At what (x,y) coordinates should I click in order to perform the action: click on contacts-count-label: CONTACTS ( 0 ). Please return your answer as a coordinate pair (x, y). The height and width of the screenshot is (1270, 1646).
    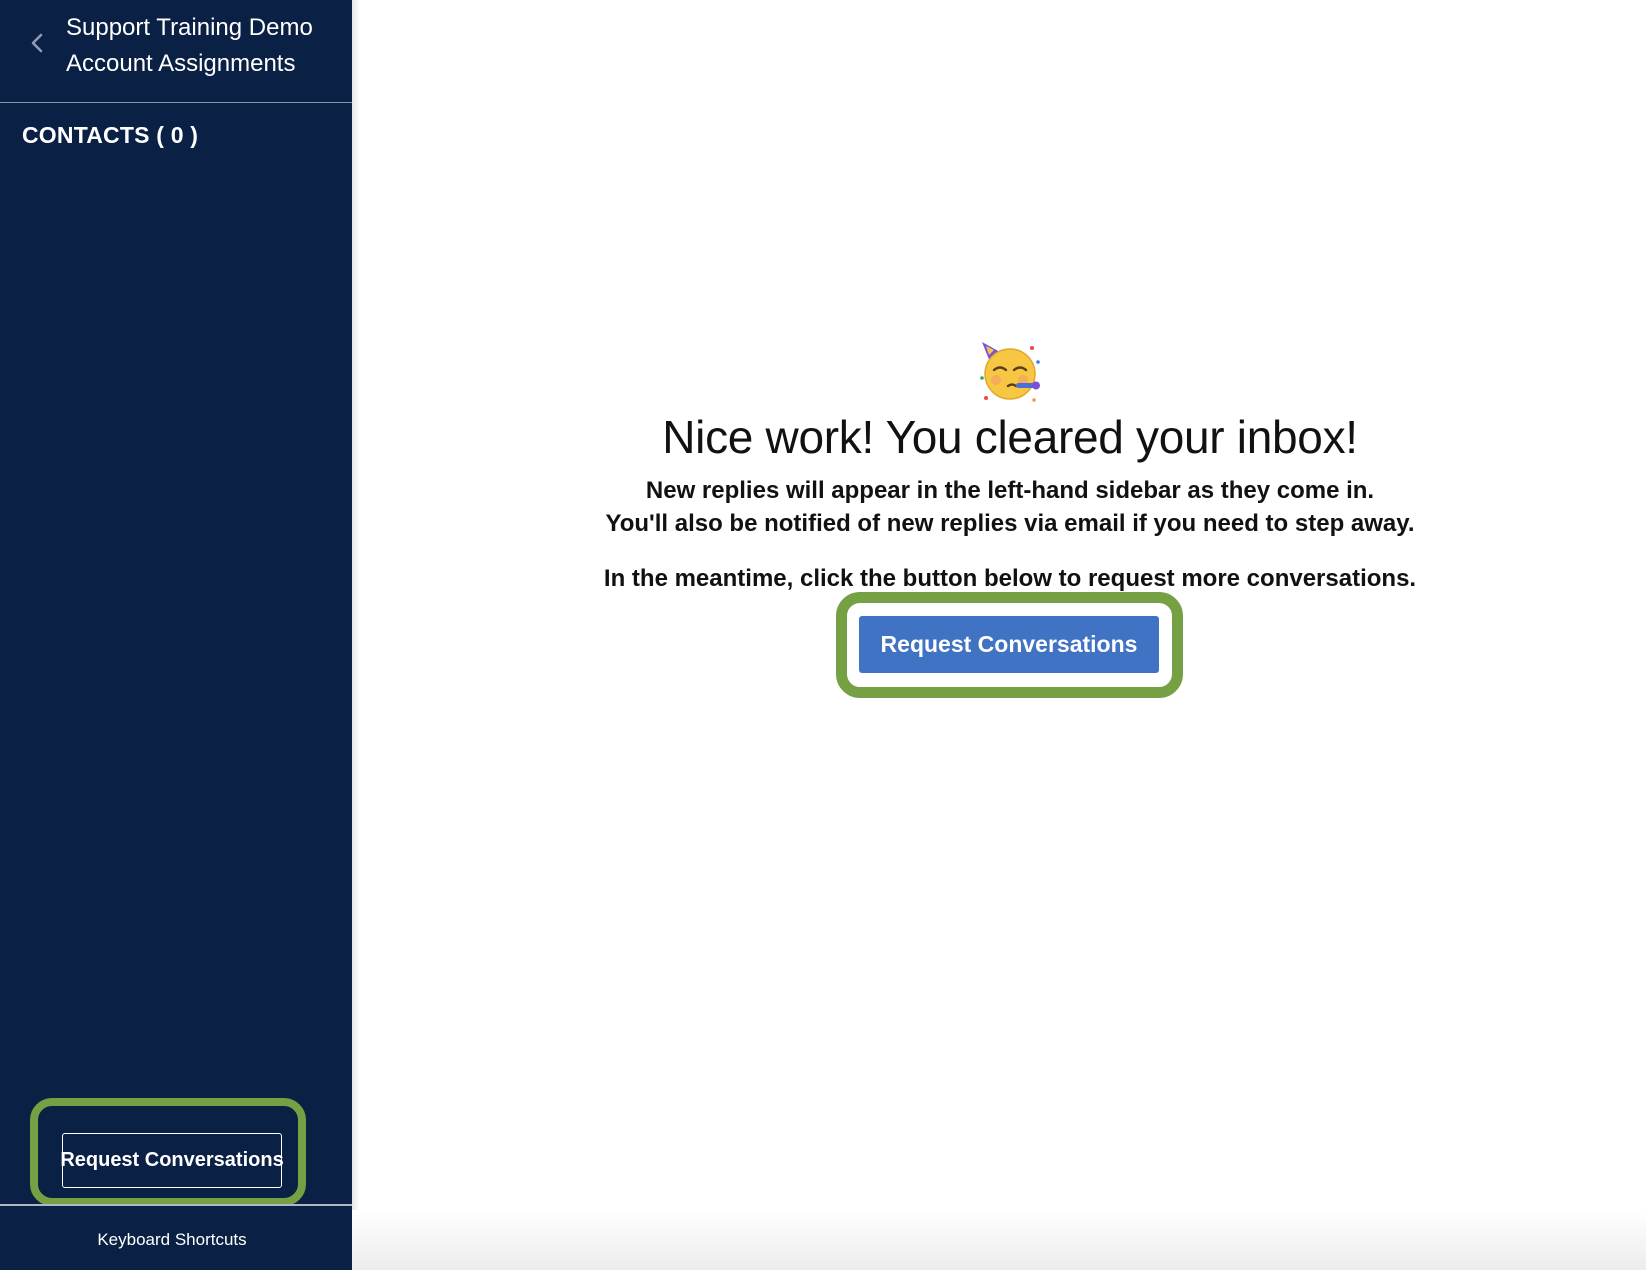
    Looking at the image, I should click on (110, 135).